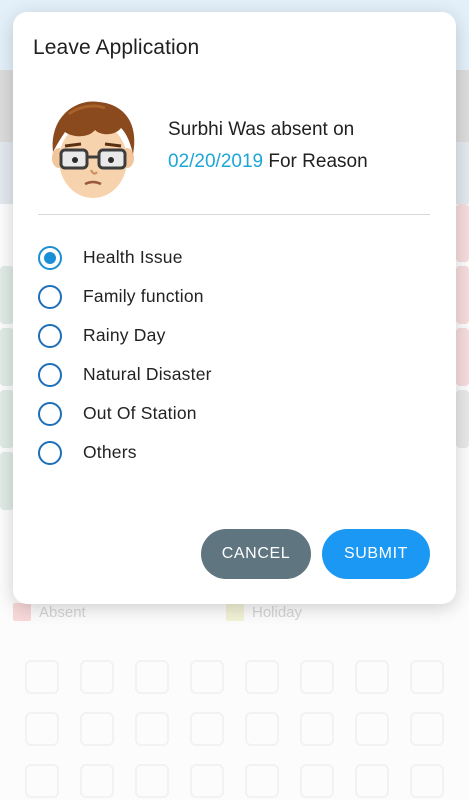 Image resolution: width=469 pixels, height=800 pixels. Describe the element at coordinates (228, 452) in the screenshot. I see `reason-option-others: Others` at that location.